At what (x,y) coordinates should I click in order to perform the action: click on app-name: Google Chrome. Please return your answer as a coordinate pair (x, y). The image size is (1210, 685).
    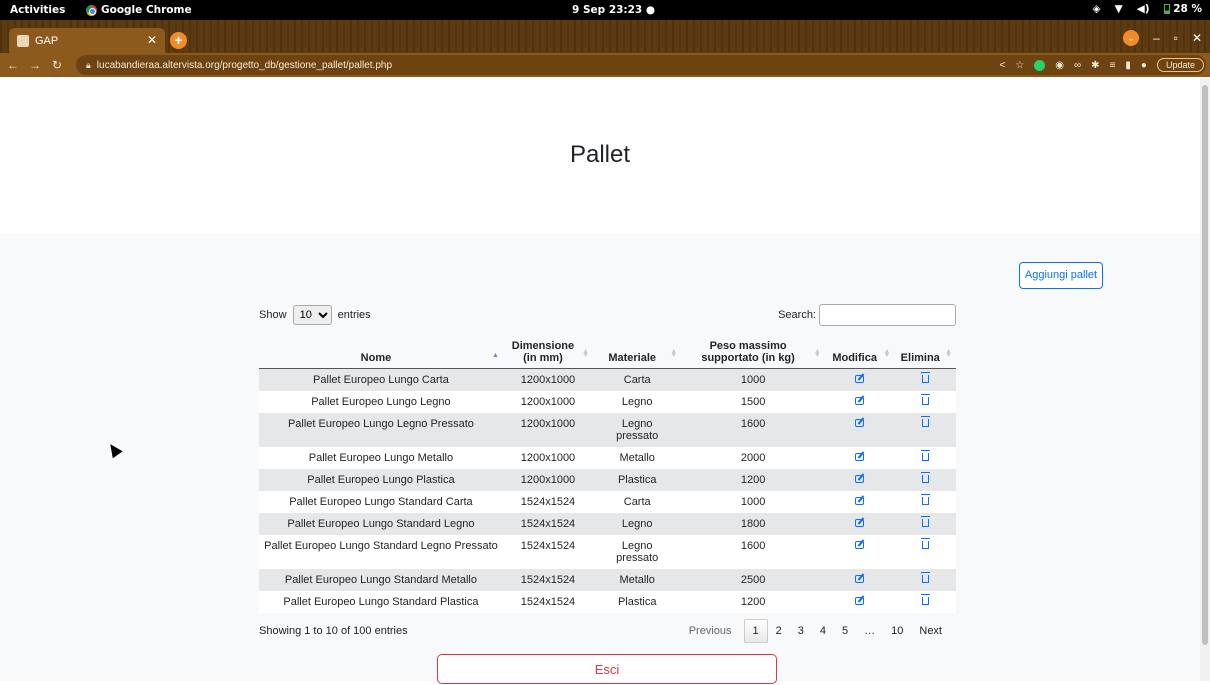
    Looking at the image, I should click on (146, 10).